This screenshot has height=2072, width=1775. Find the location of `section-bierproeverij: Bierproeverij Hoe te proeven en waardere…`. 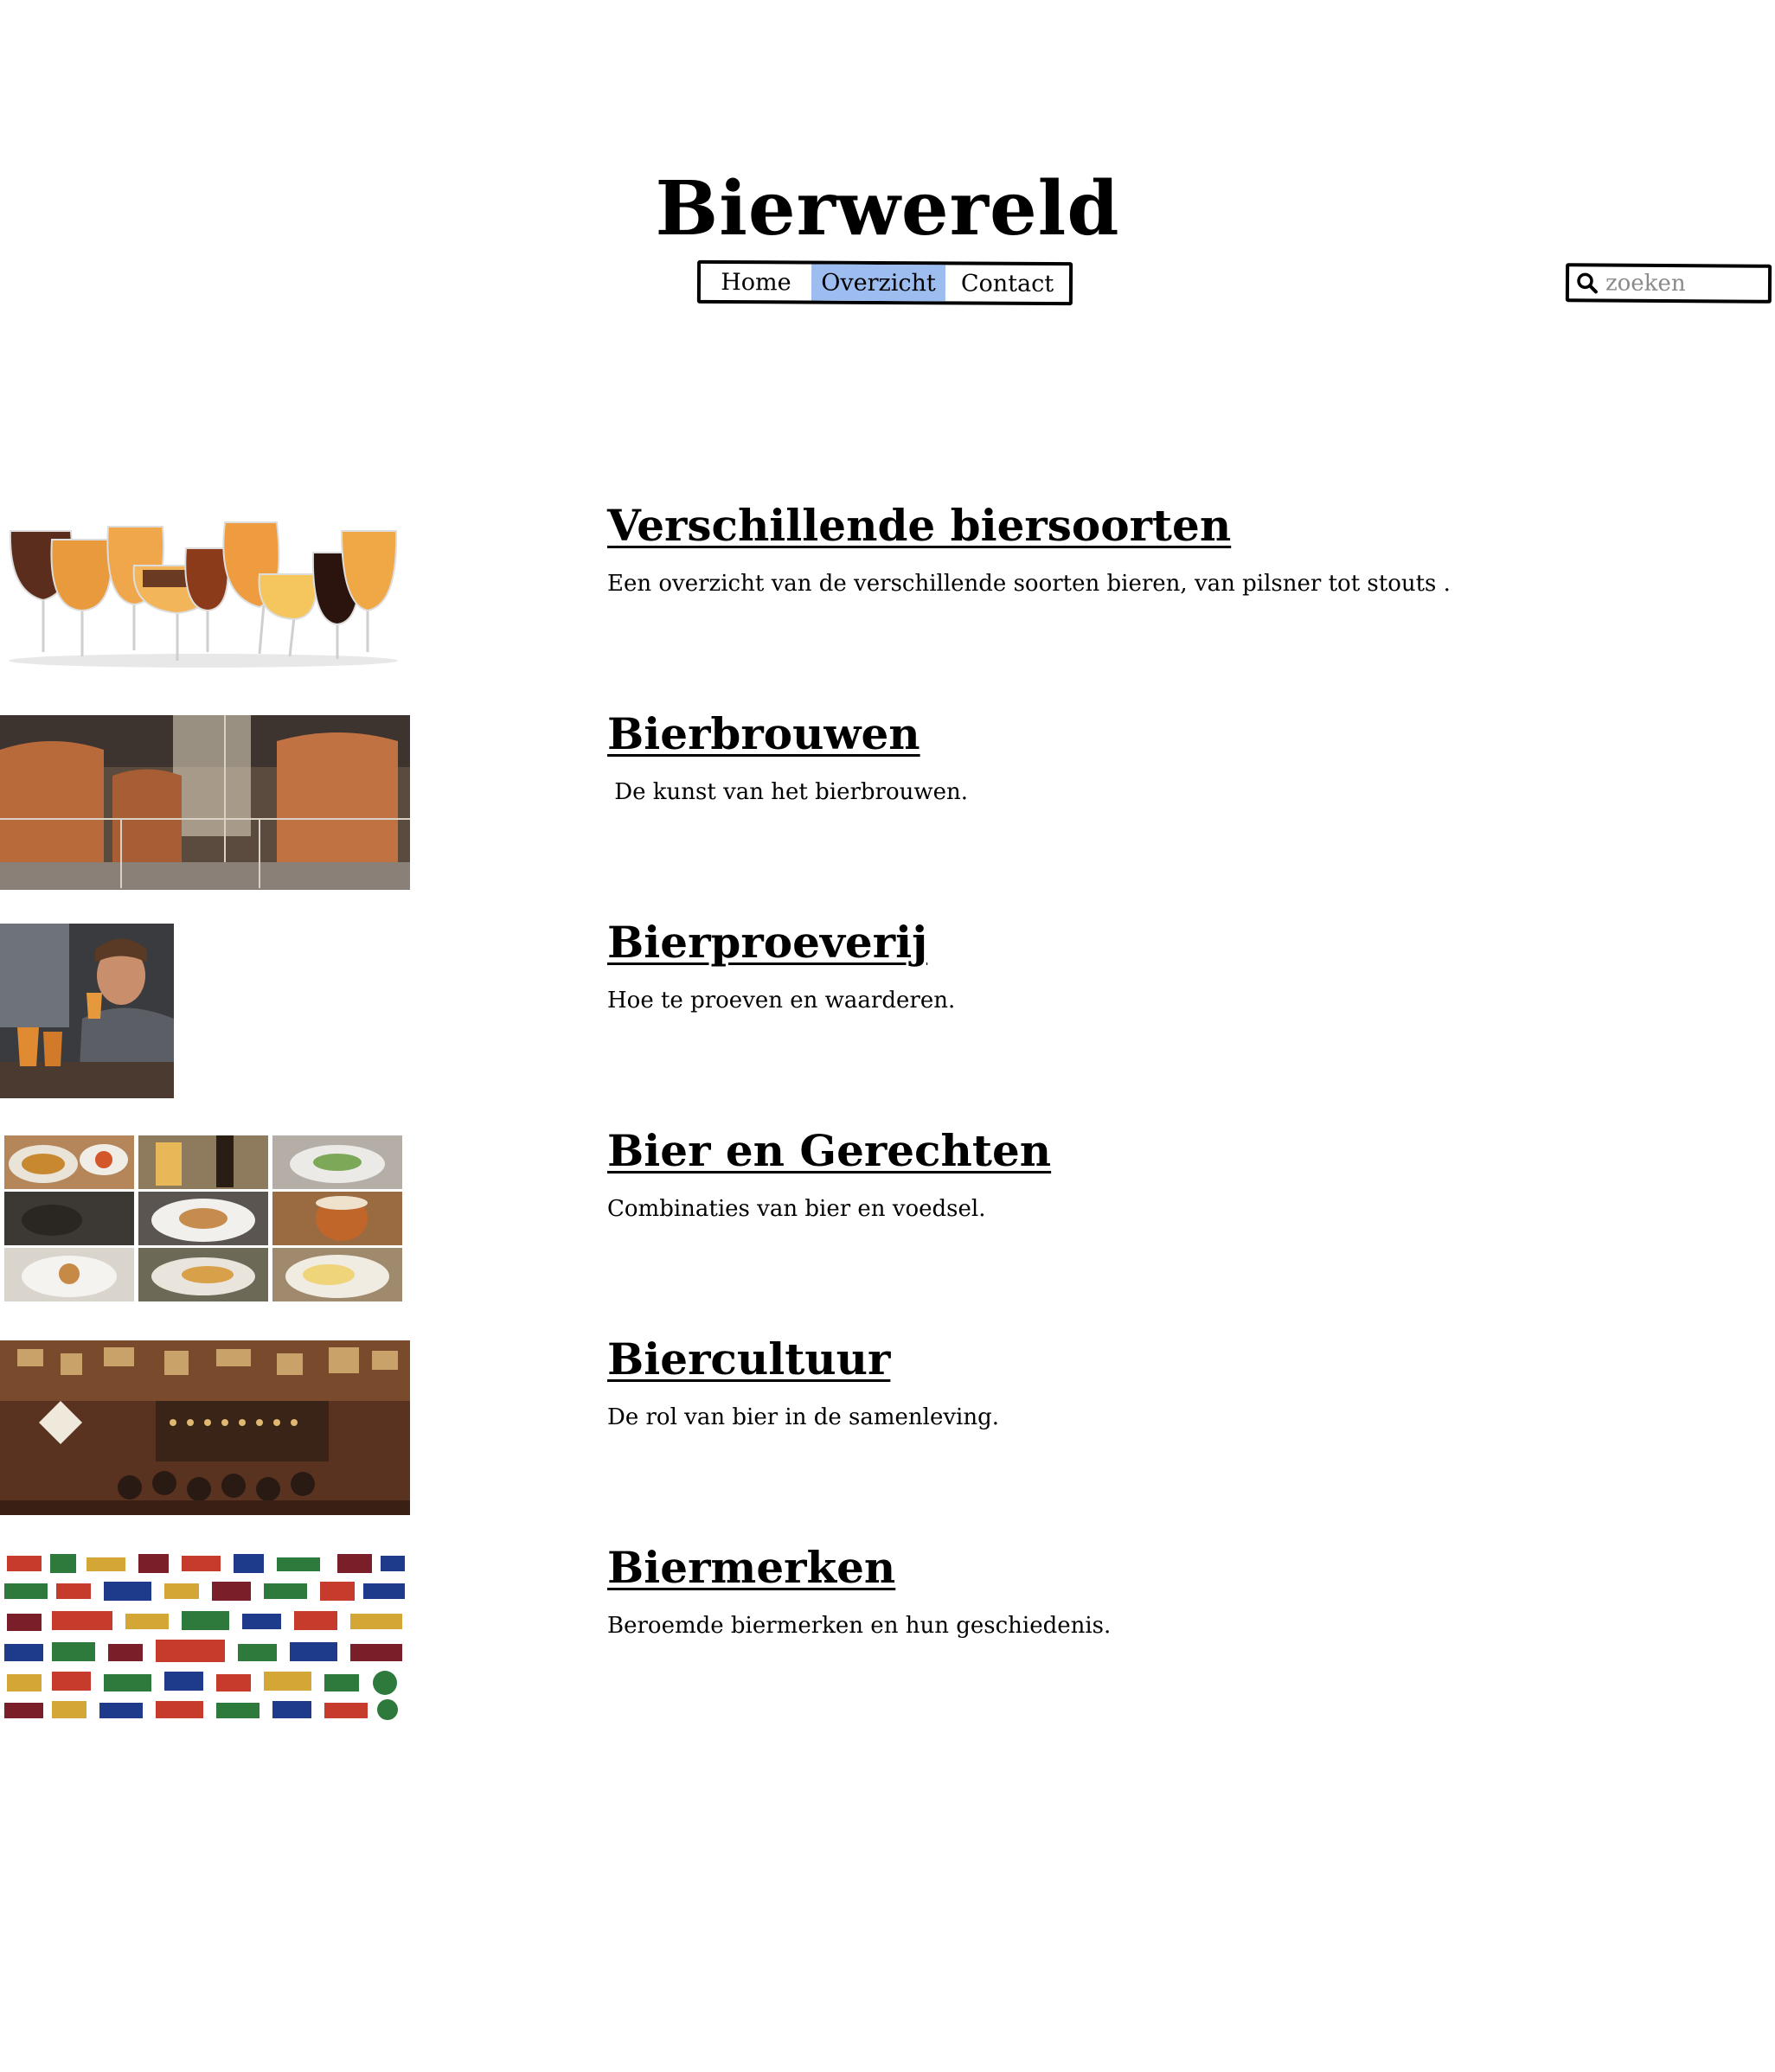

section-bierproeverij: Bierproeverij Hoe te proeven en waardere… is located at coordinates (887, 1007).